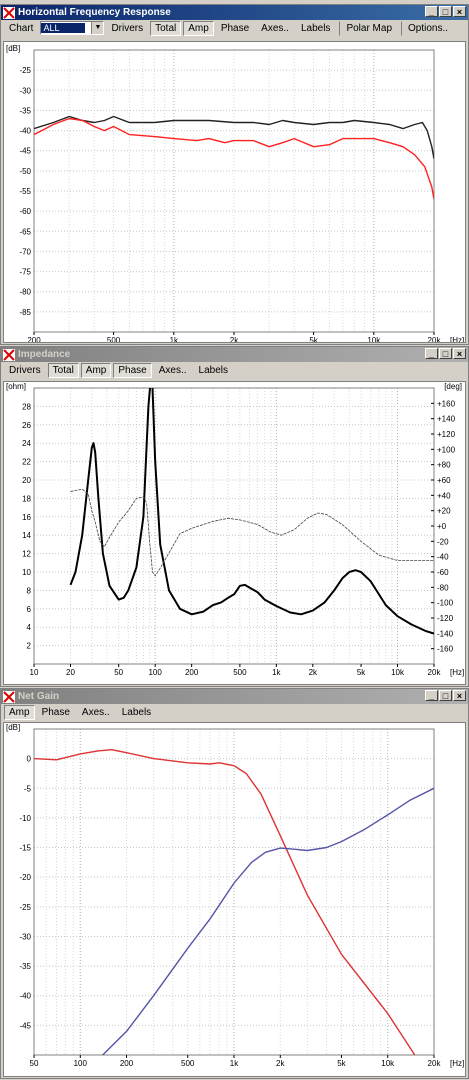  Describe the element at coordinates (26, 554) in the screenshot. I see `y-tick-label: 12` at that location.